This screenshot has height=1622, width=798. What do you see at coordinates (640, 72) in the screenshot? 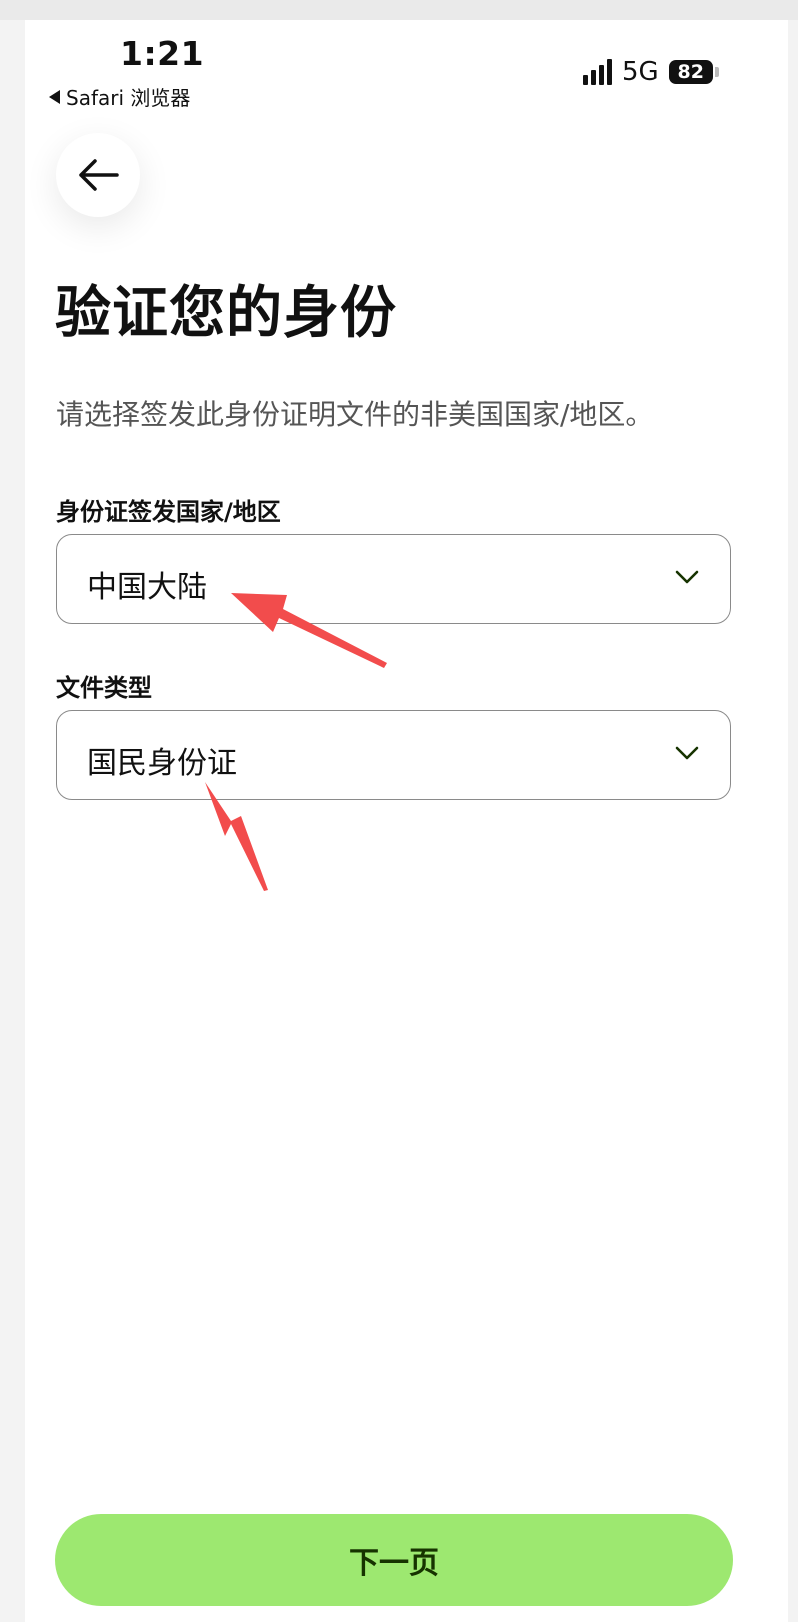
I see `network-type: 5G` at bounding box center [640, 72].